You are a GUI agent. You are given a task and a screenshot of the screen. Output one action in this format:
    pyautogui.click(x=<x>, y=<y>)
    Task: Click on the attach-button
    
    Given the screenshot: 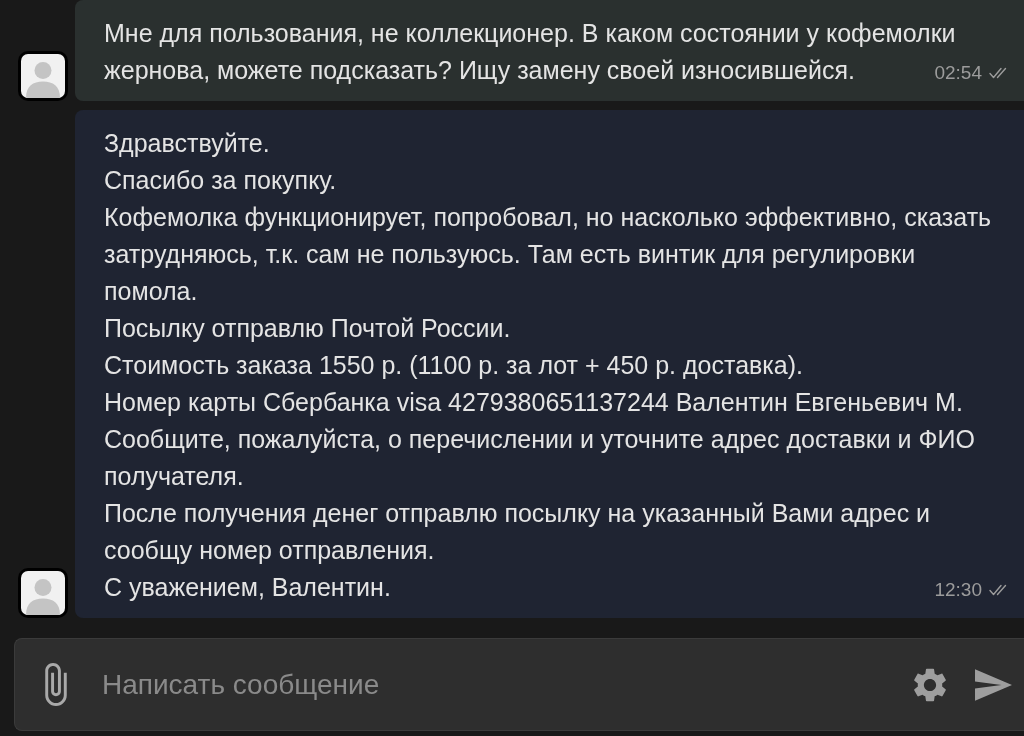 What is the action you would take?
    pyautogui.click(x=56, y=684)
    